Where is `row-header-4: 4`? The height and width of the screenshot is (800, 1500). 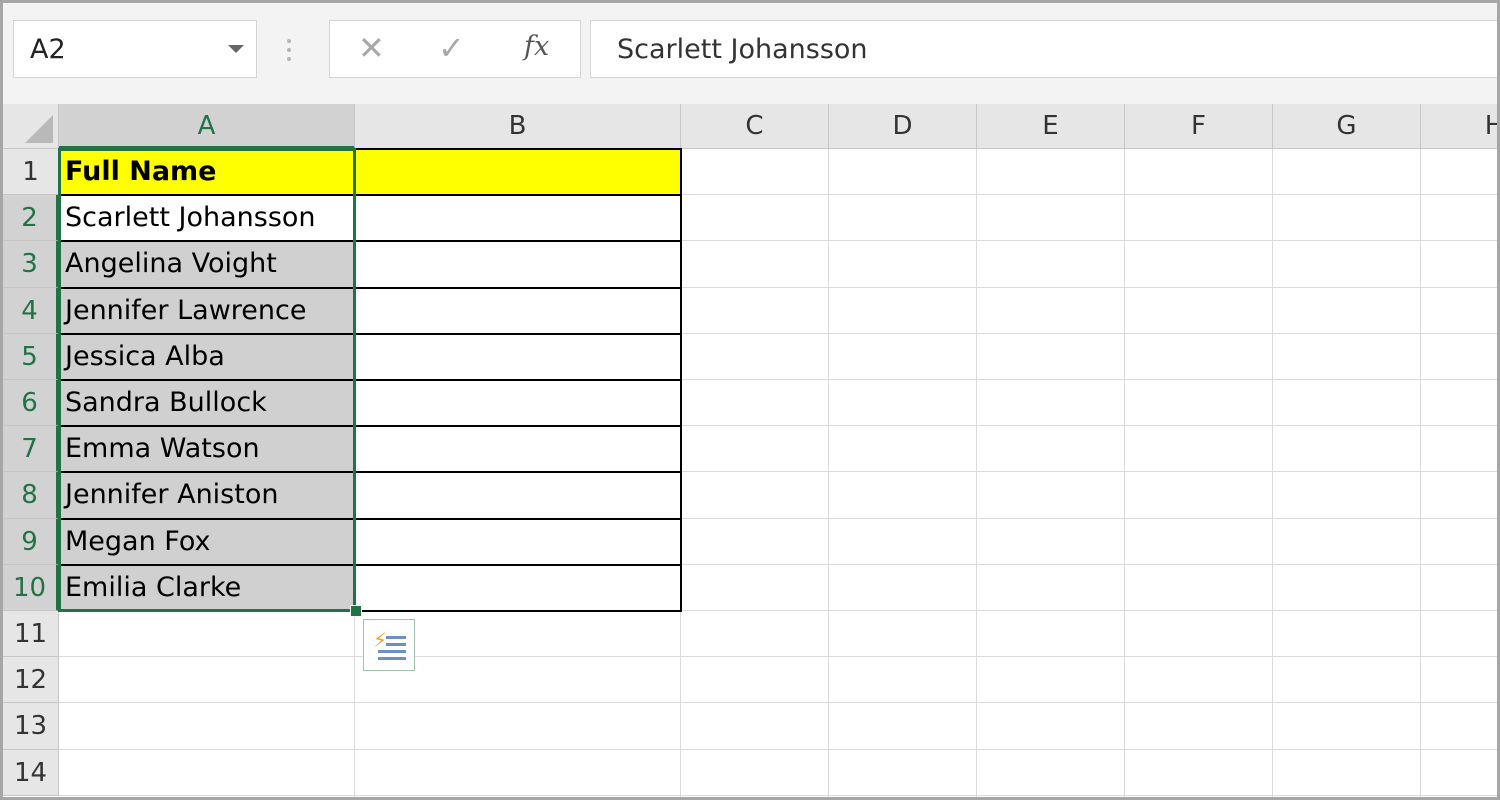
row-header-4: 4 is located at coordinates (31, 310).